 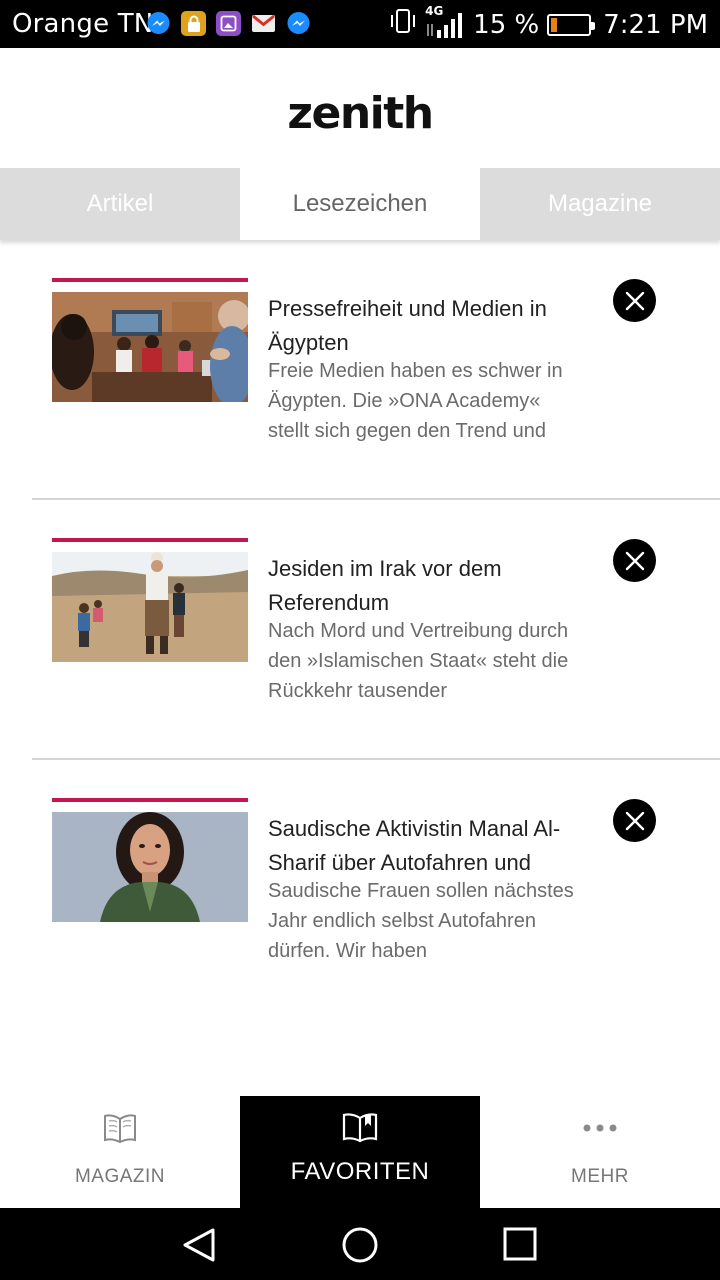 What do you see at coordinates (199, 1247) in the screenshot?
I see `back-icon` at bounding box center [199, 1247].